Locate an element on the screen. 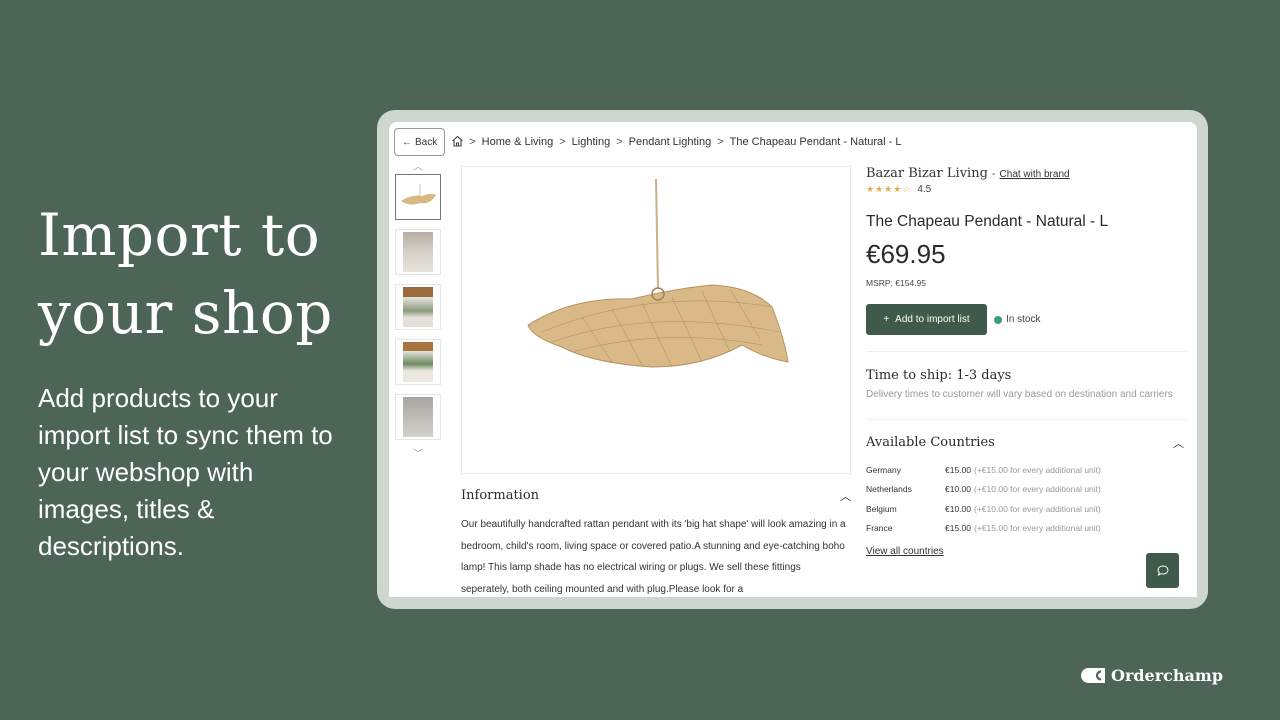  star-rating-icon: ★★★★☆ is located at coordinates (889, 189).